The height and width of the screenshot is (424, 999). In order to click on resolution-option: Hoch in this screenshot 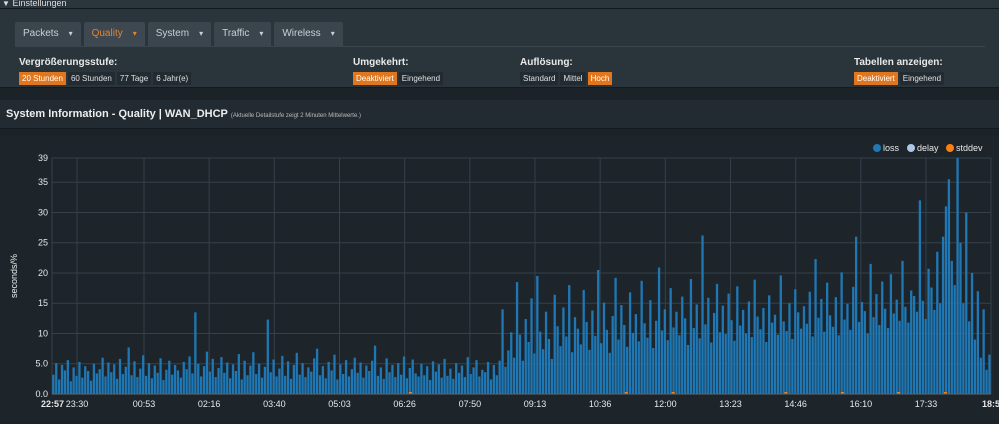, I will do `click(600, 78)`.